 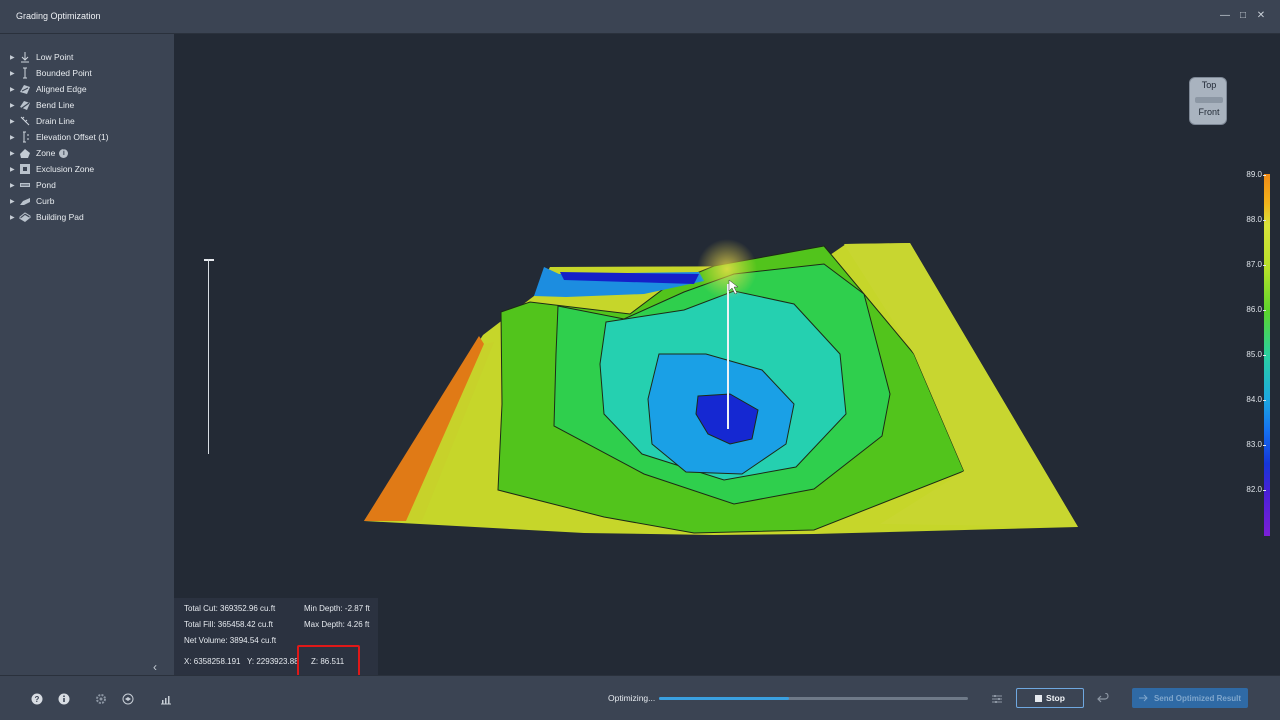 What do you see at coordinates (228, 624) in the screenshot?
I see `total-fill: Total Fill: 365458.42 cu.ft` at bounding box center [228, 624].